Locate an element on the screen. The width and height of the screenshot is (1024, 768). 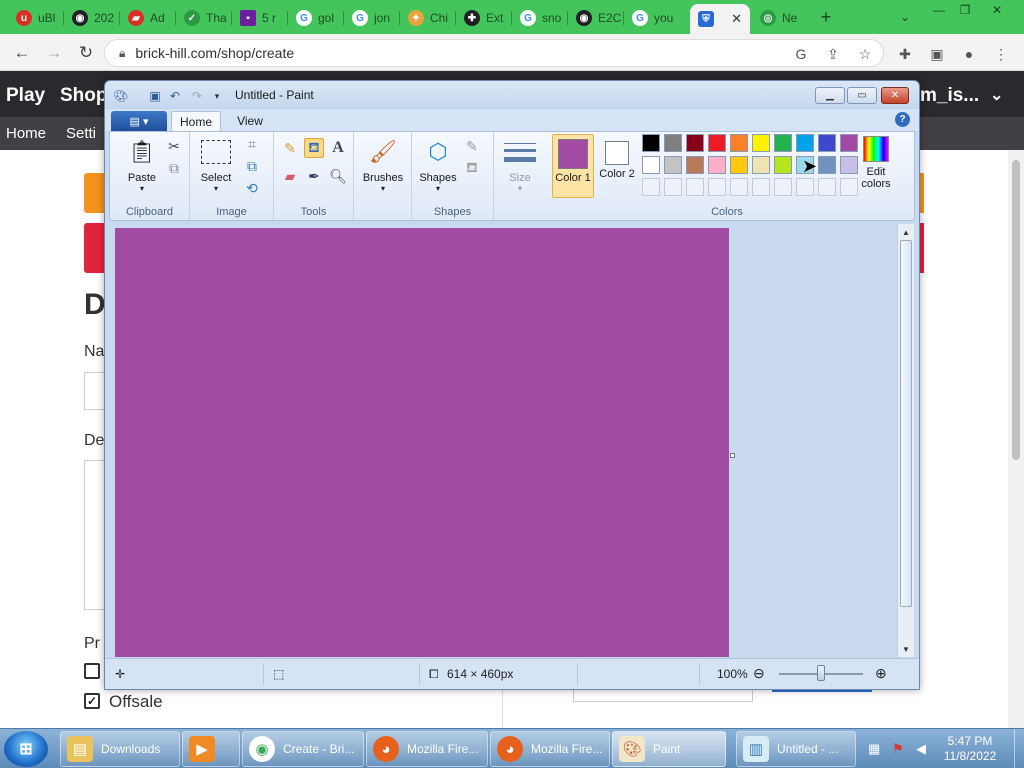
zoom-out-icon: ⊖ is located at coordinates (759, 673).